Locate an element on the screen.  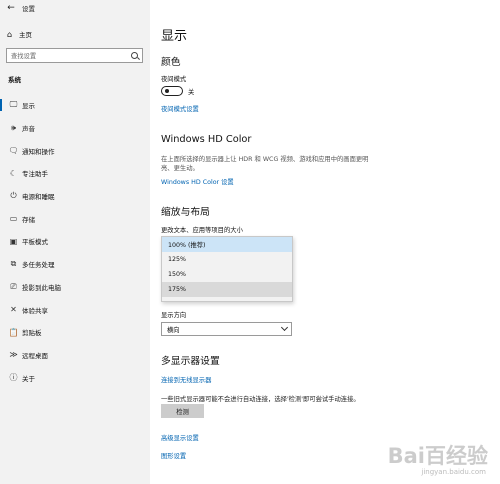
night-mode-toggle is located at coordinates (172, 91).